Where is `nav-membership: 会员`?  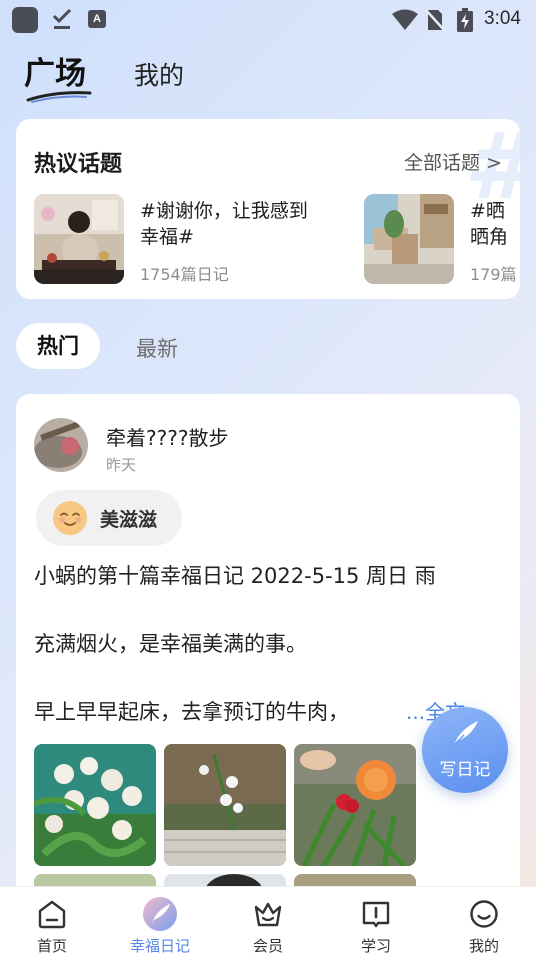
nav-membership: 会员 is located at coordinates (267, 923).